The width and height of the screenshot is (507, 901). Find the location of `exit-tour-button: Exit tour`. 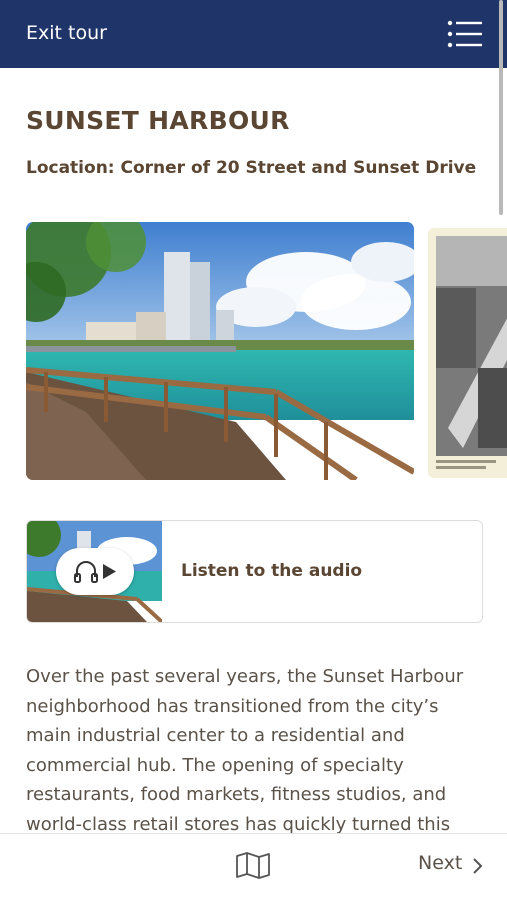

exit-tour-button: Exit tour is located at coordinates (66, 33).